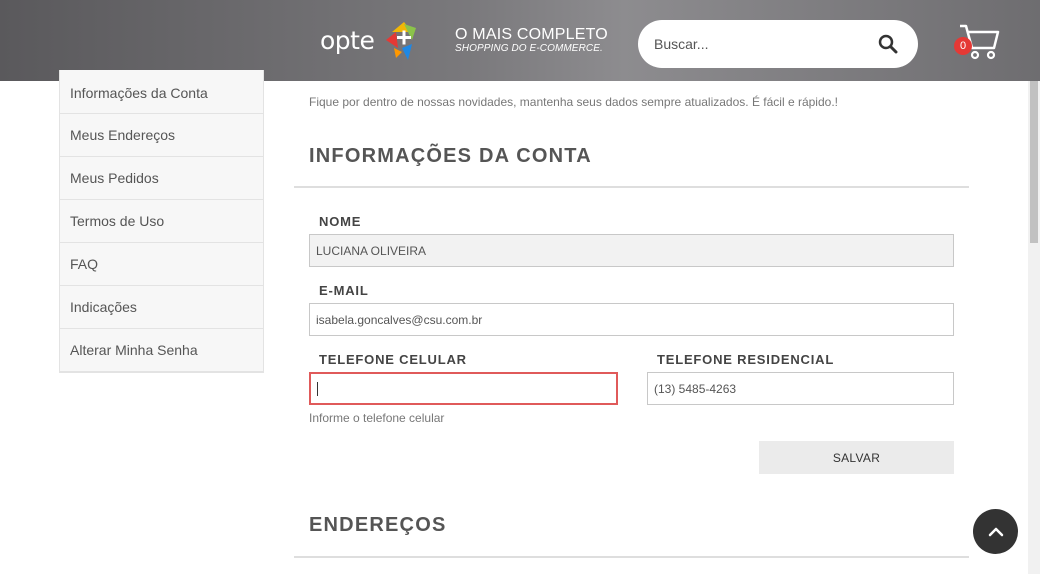 The width and height of the screenshot is (1040, 574). What do you see at coordinates (123, 135) in the screenshot?
I see `sidebar-item-label: Meus Endereços` at bounding box center [123, 135].